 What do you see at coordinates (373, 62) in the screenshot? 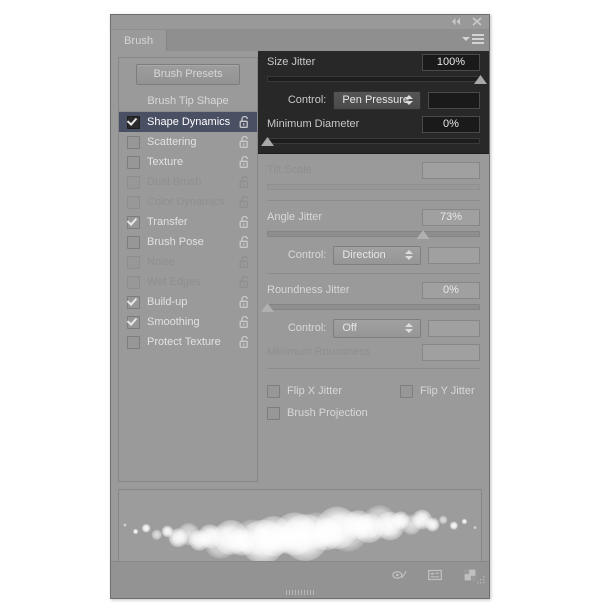
I see `size-jitter-row: Size Jitter 100%` at bounding box center [373, 62].